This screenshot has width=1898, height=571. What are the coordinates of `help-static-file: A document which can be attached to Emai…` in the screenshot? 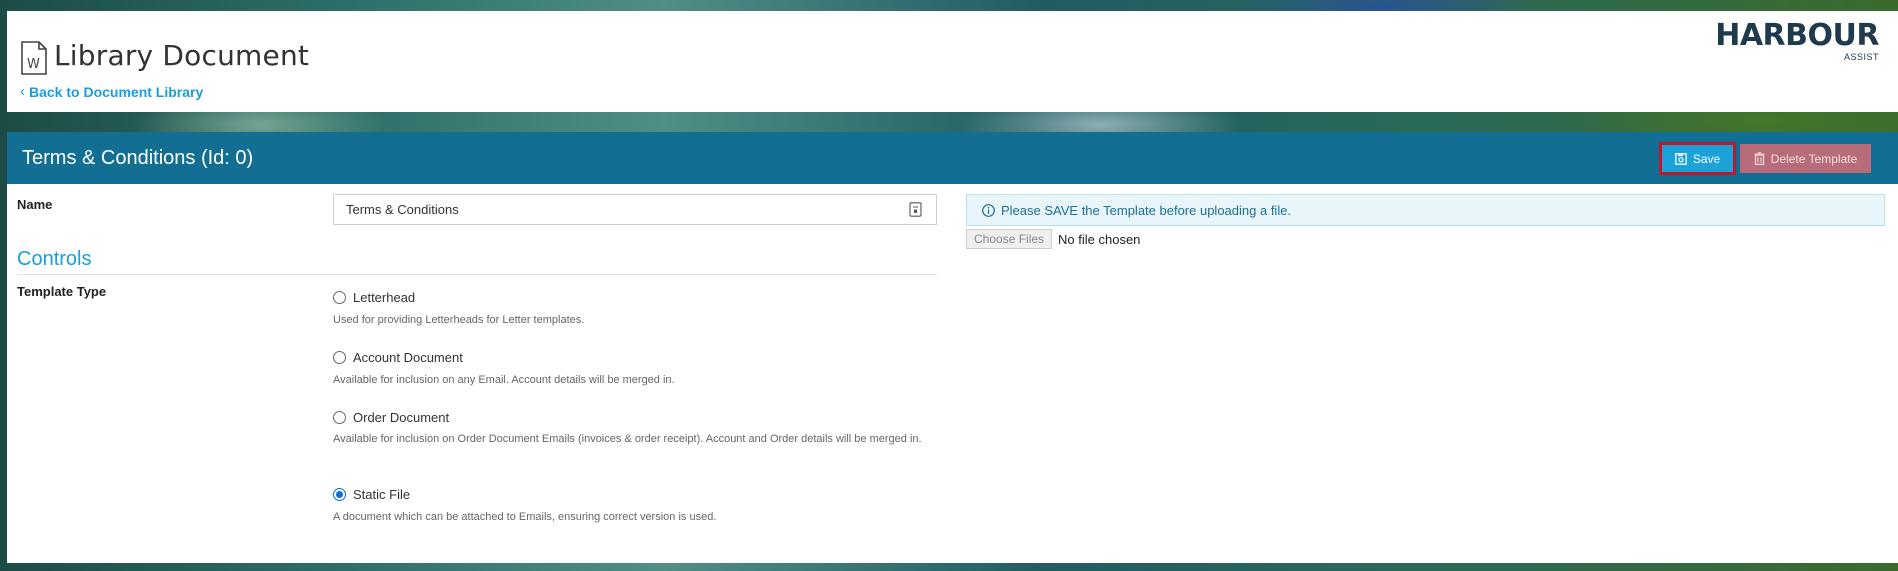 It's located at (525, 517).